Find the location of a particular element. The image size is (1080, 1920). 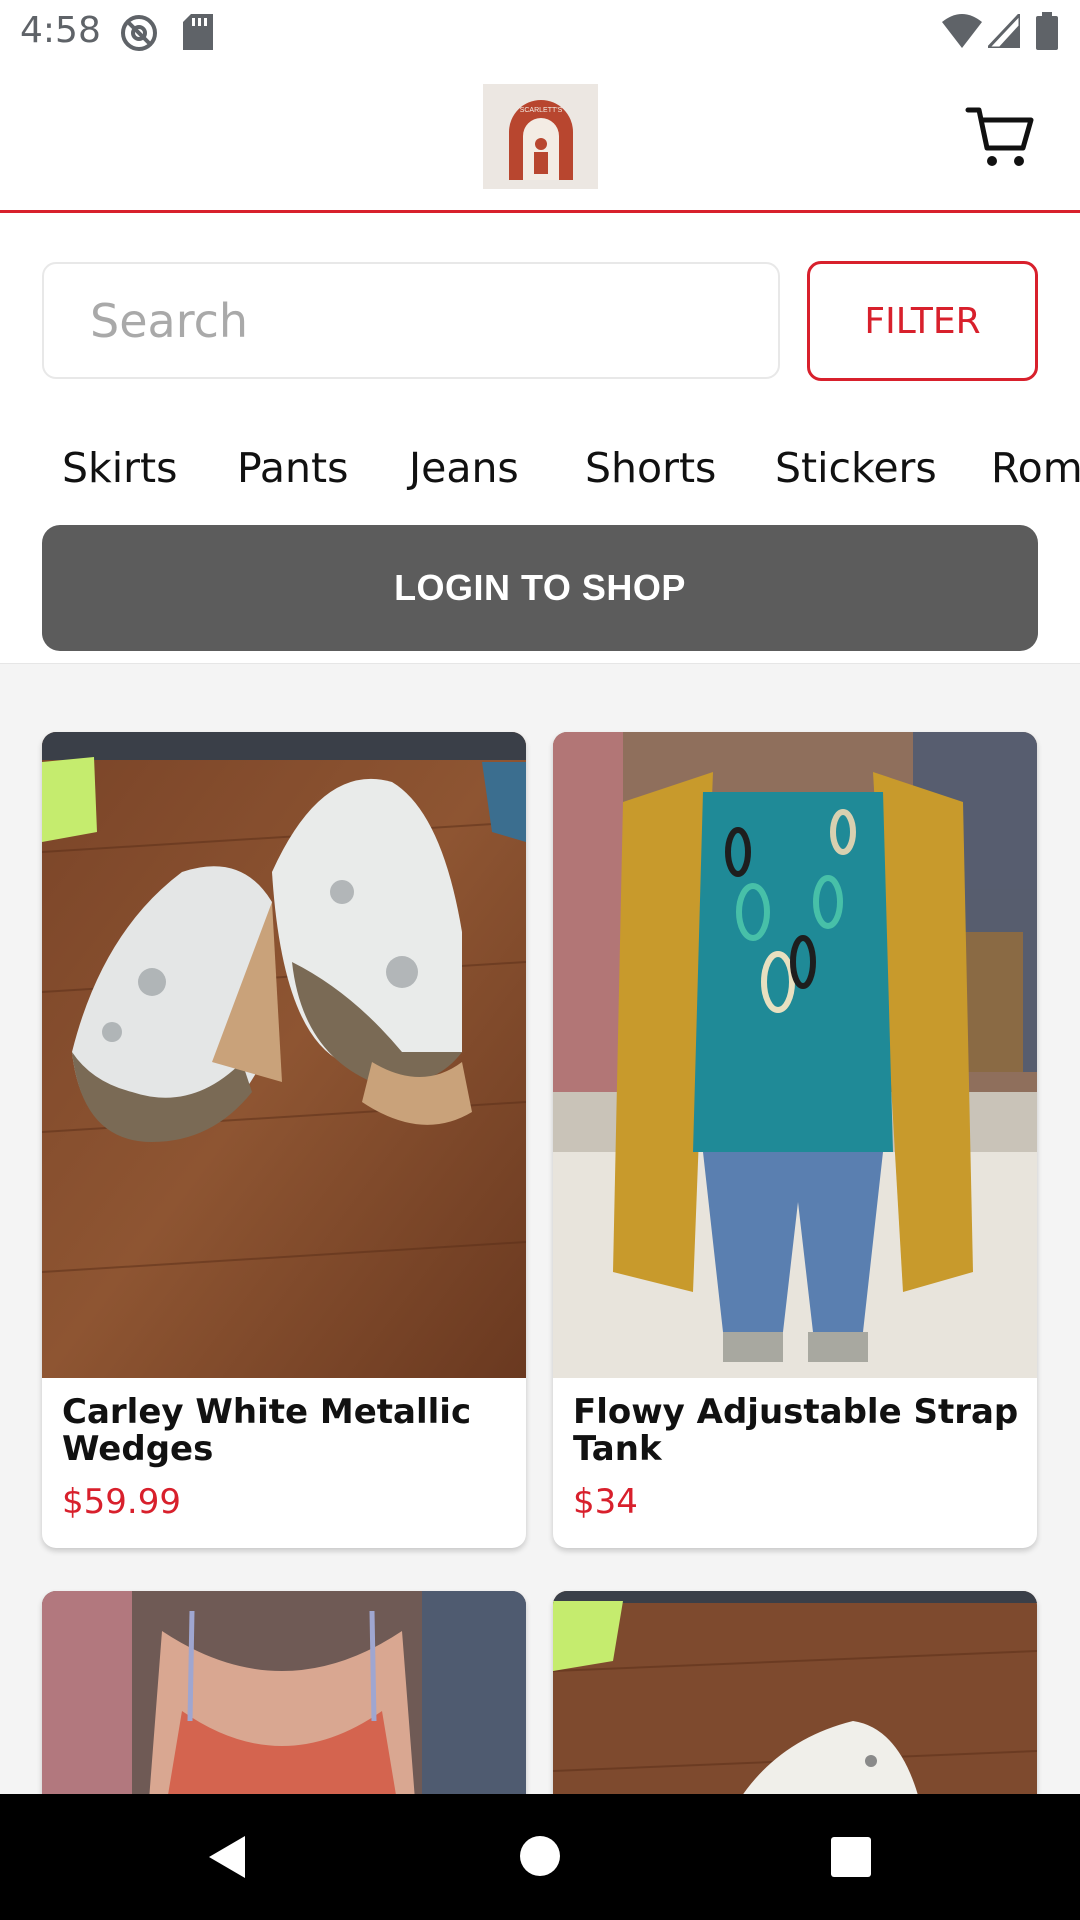

category-tab-shorts: Shorts is located at coordinates (650, 468).